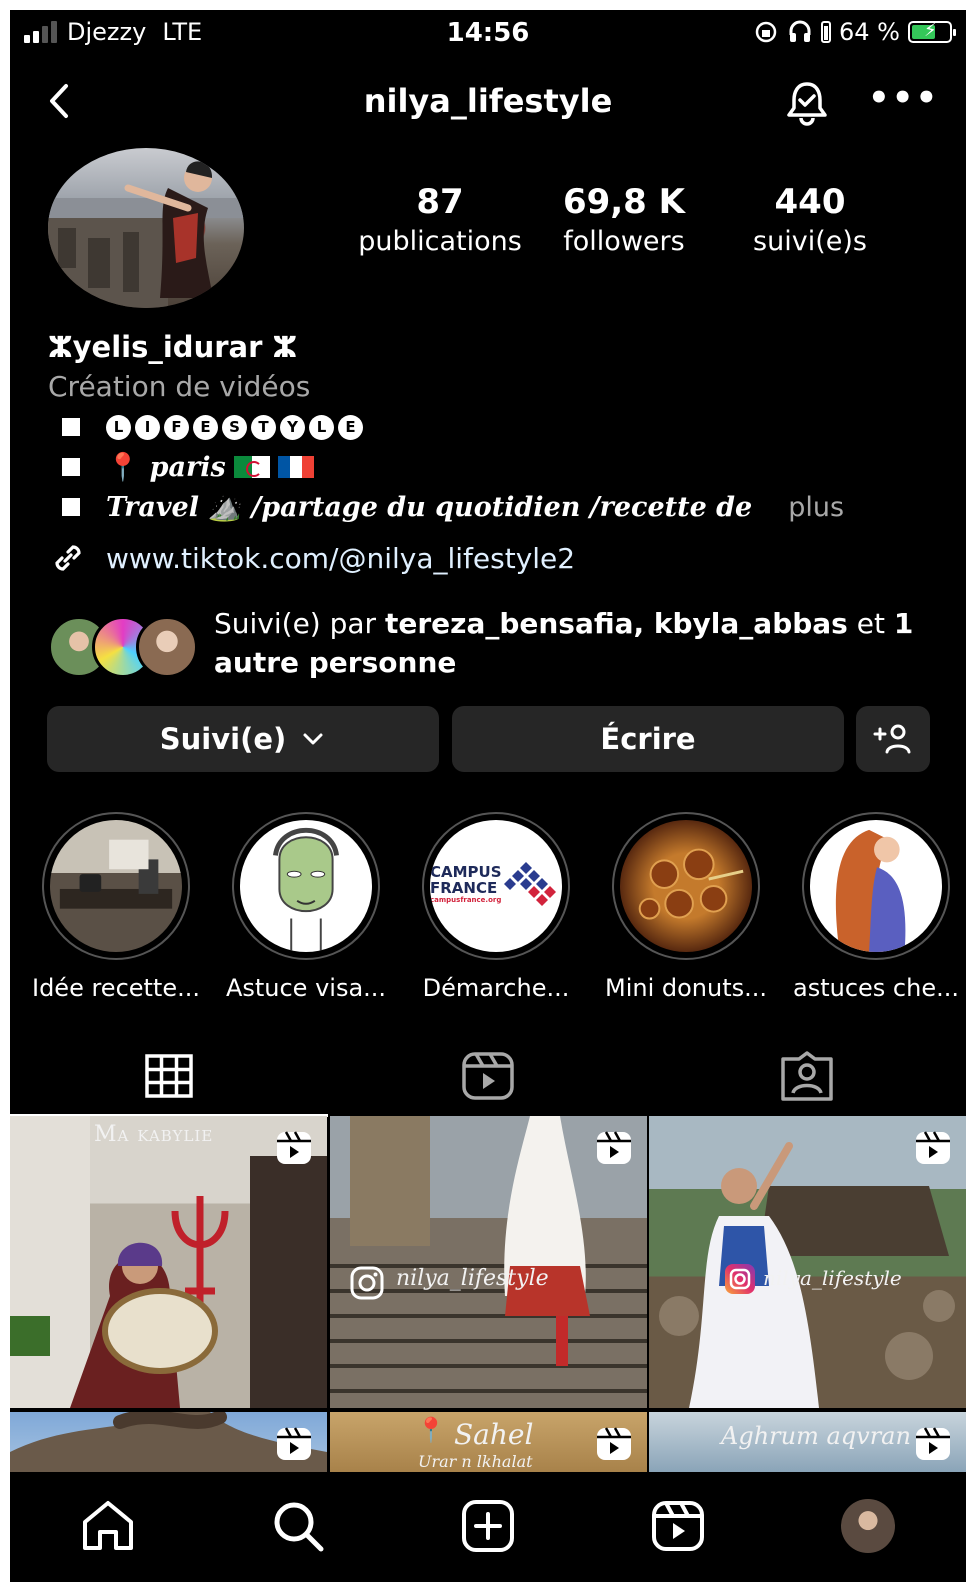 Image resolution: width=980 pixels, height=1592 pixels. I want to click on battery-icon: ⚡, so click(932, 31).